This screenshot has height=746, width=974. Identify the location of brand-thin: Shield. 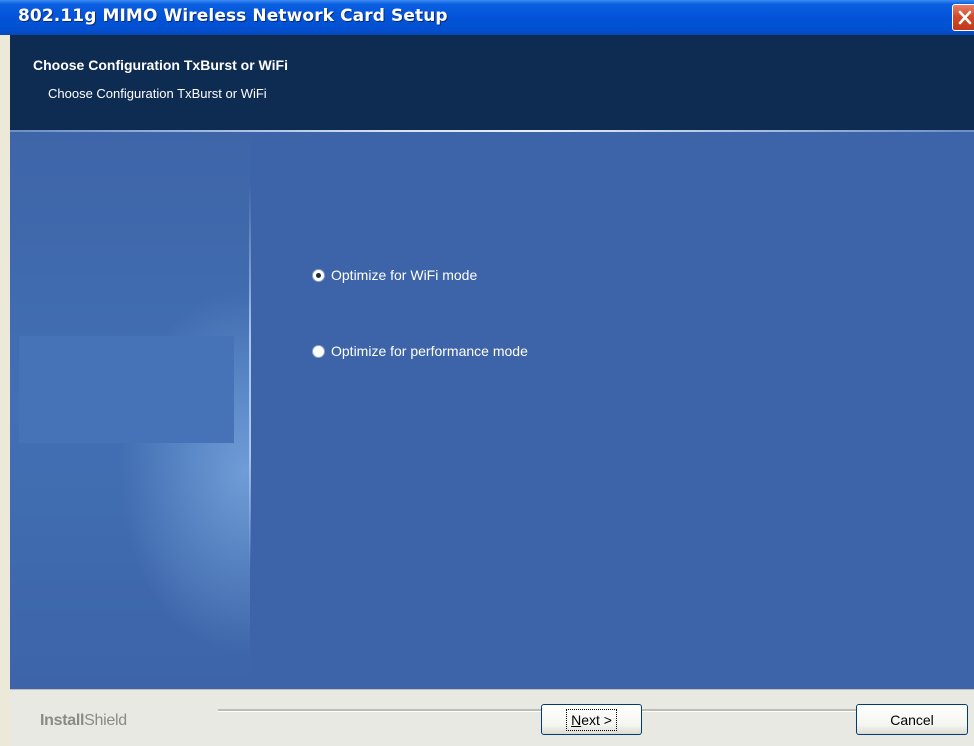
(105, 720).